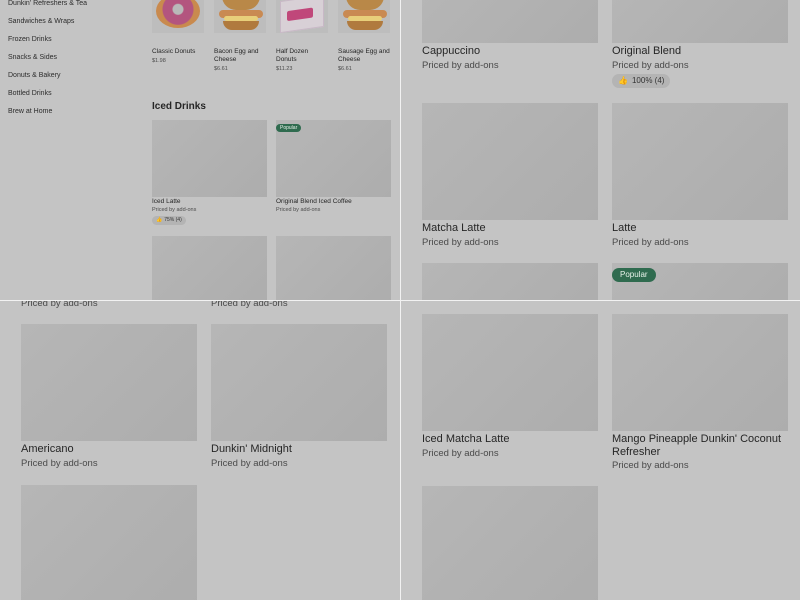 The height and width of the screenshot is (600, 800). What do you see at coordinates (454, 228) in the screenshot?
I see `item-name: Matcha Latte` at bounding box center [454, 228].